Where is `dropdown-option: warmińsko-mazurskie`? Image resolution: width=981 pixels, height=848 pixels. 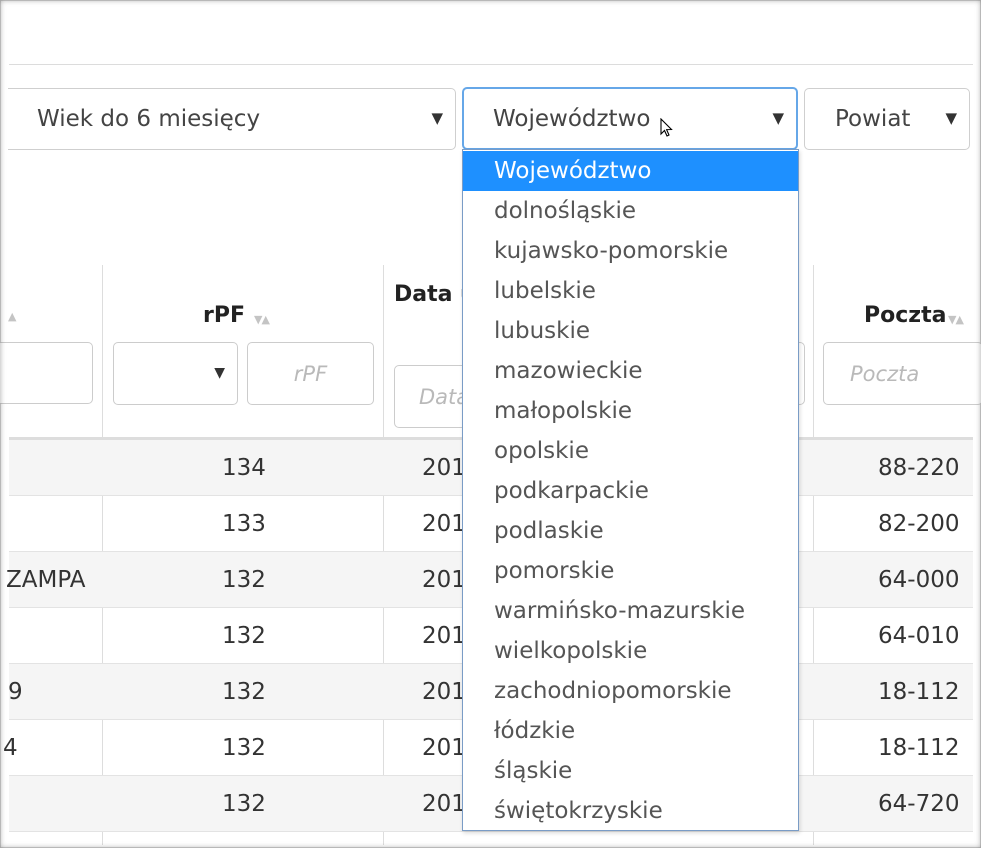 dropdown-option: warmińsko-mazurskie is located at coordinates (630, 611).